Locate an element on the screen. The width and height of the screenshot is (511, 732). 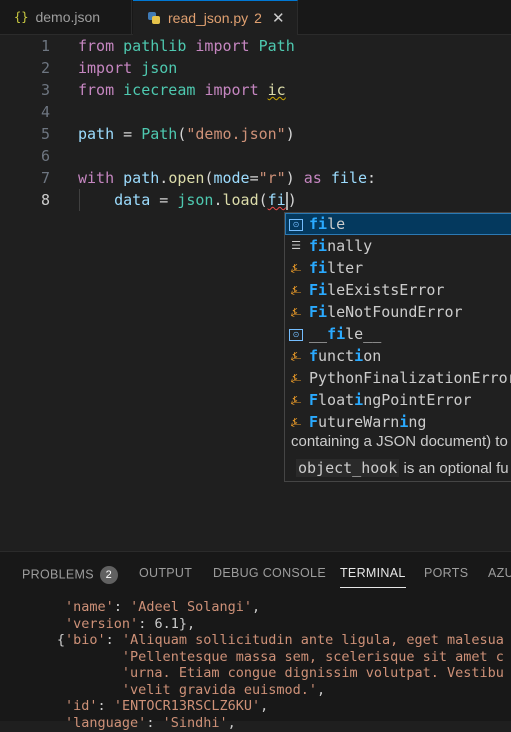
suggestion-item: ☰ finally is located at coordinates (398, 246).